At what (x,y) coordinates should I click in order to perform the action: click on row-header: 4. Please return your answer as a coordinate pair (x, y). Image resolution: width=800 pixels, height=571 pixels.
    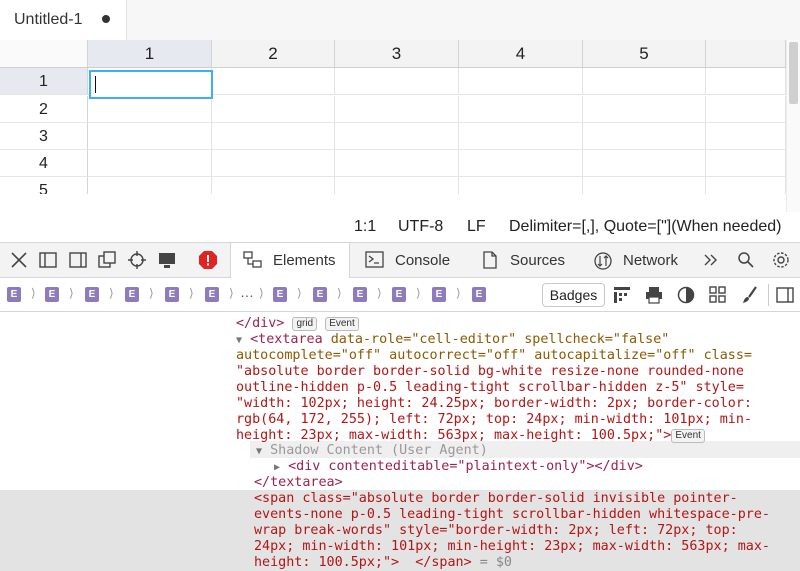
    Looking at the image, I should click on (44, 163).